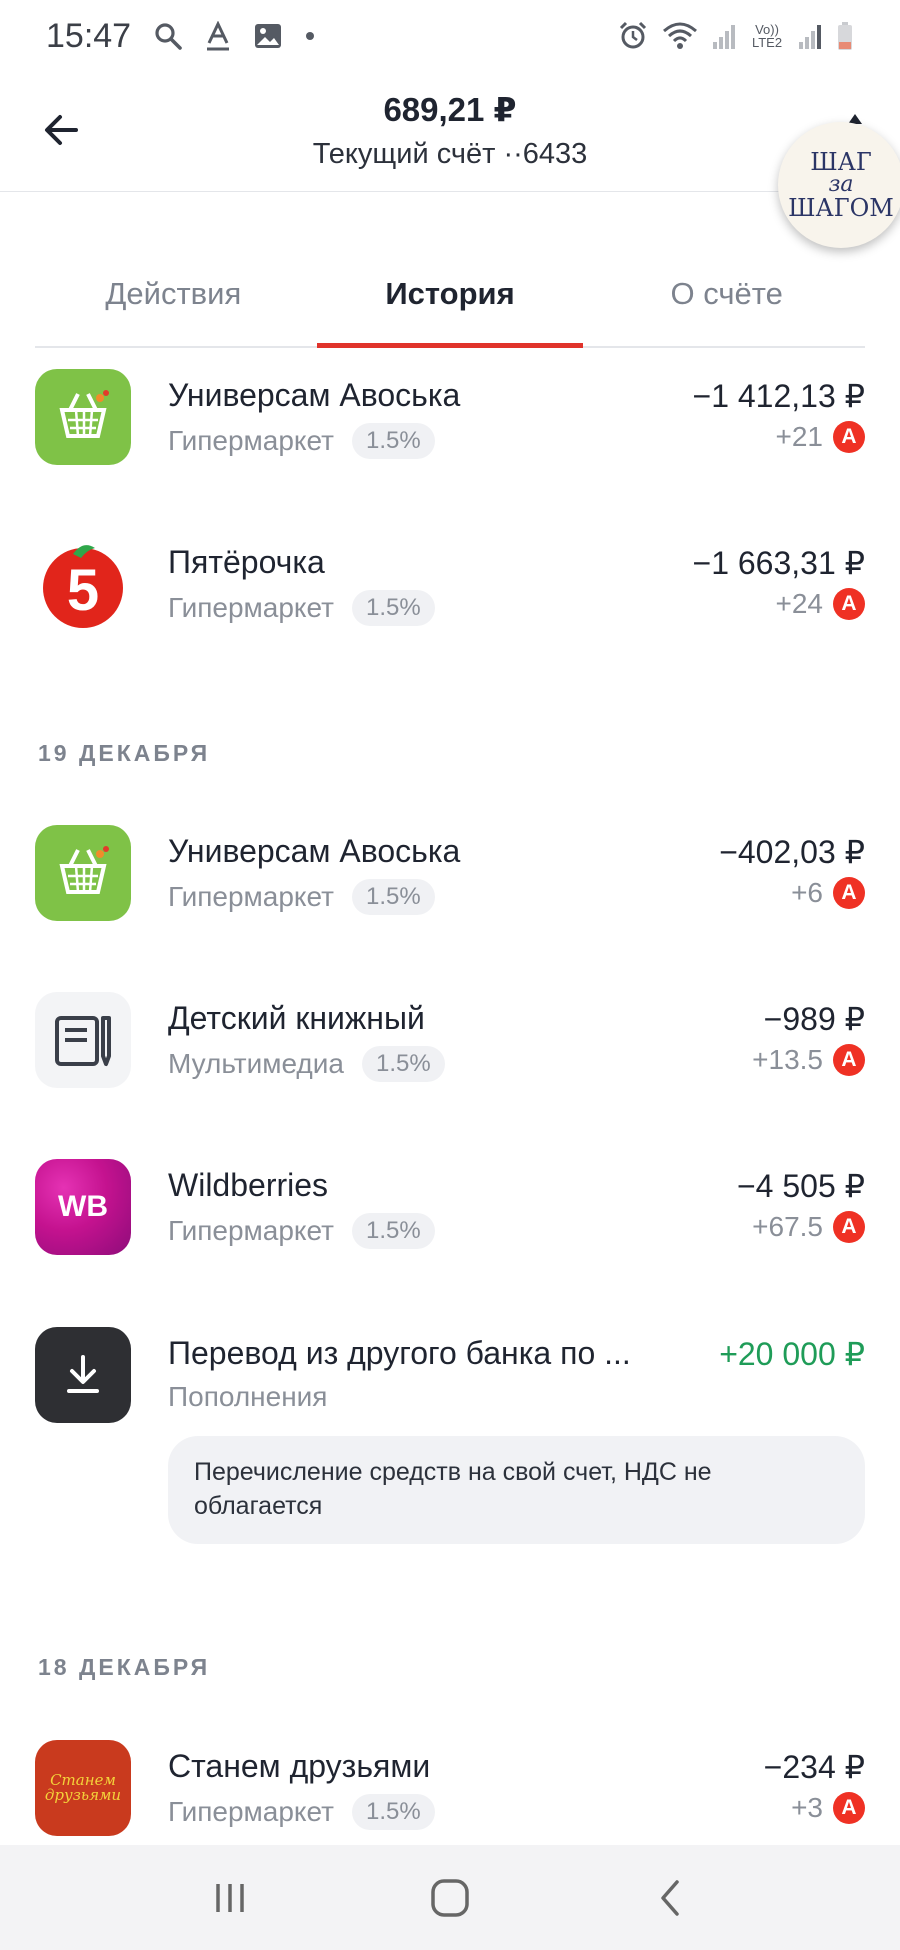  Describe the element at coordinates (89, 35) in the screenshot. I see `status-time: 15:47` at that location.